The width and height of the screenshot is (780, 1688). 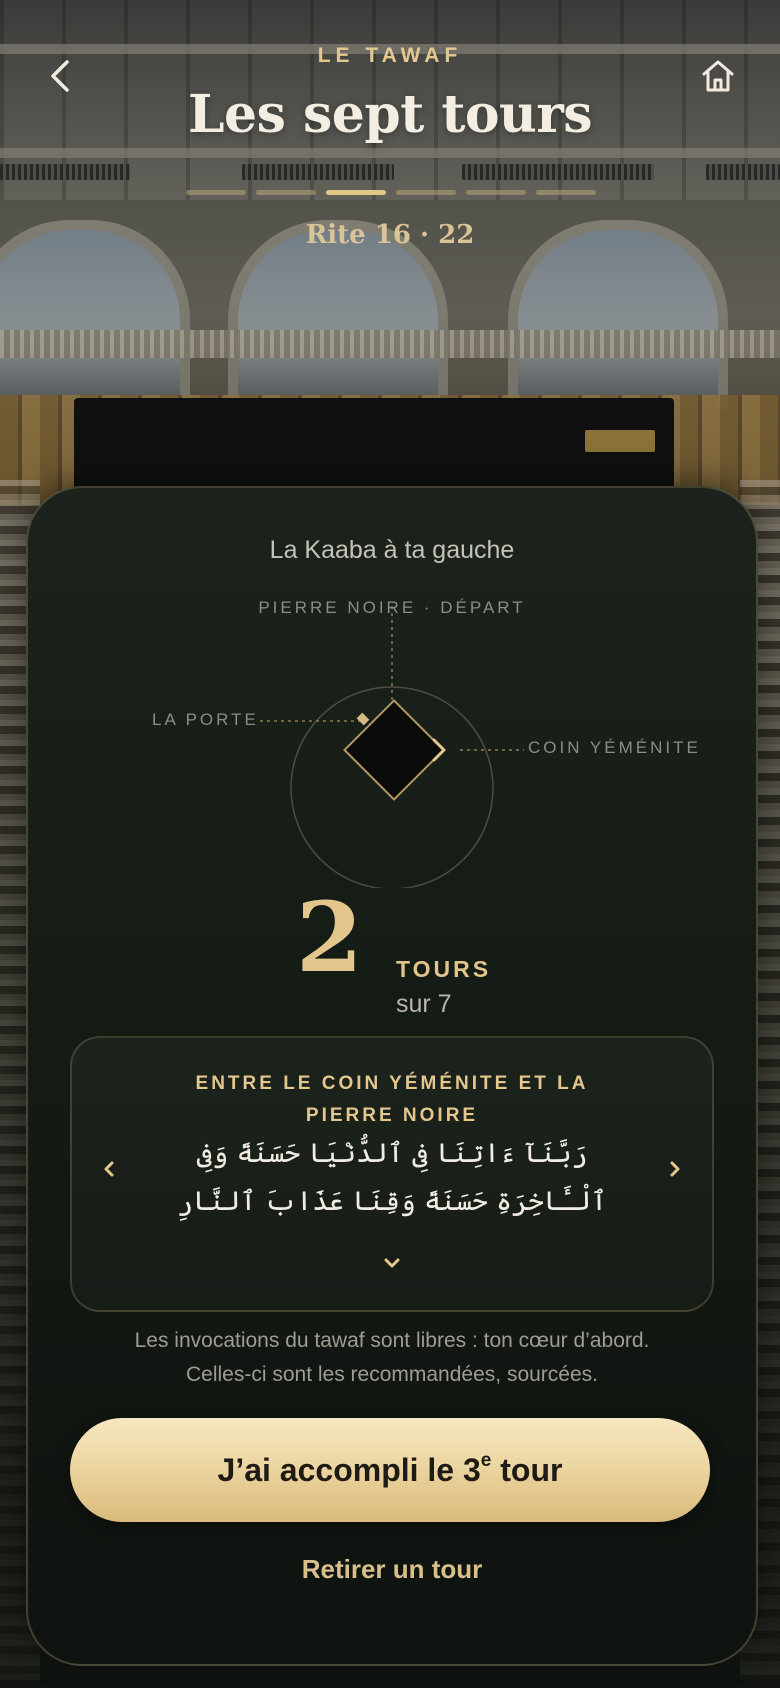 I want to click on tour-unit: TOURS, so click(x=444, y=969).